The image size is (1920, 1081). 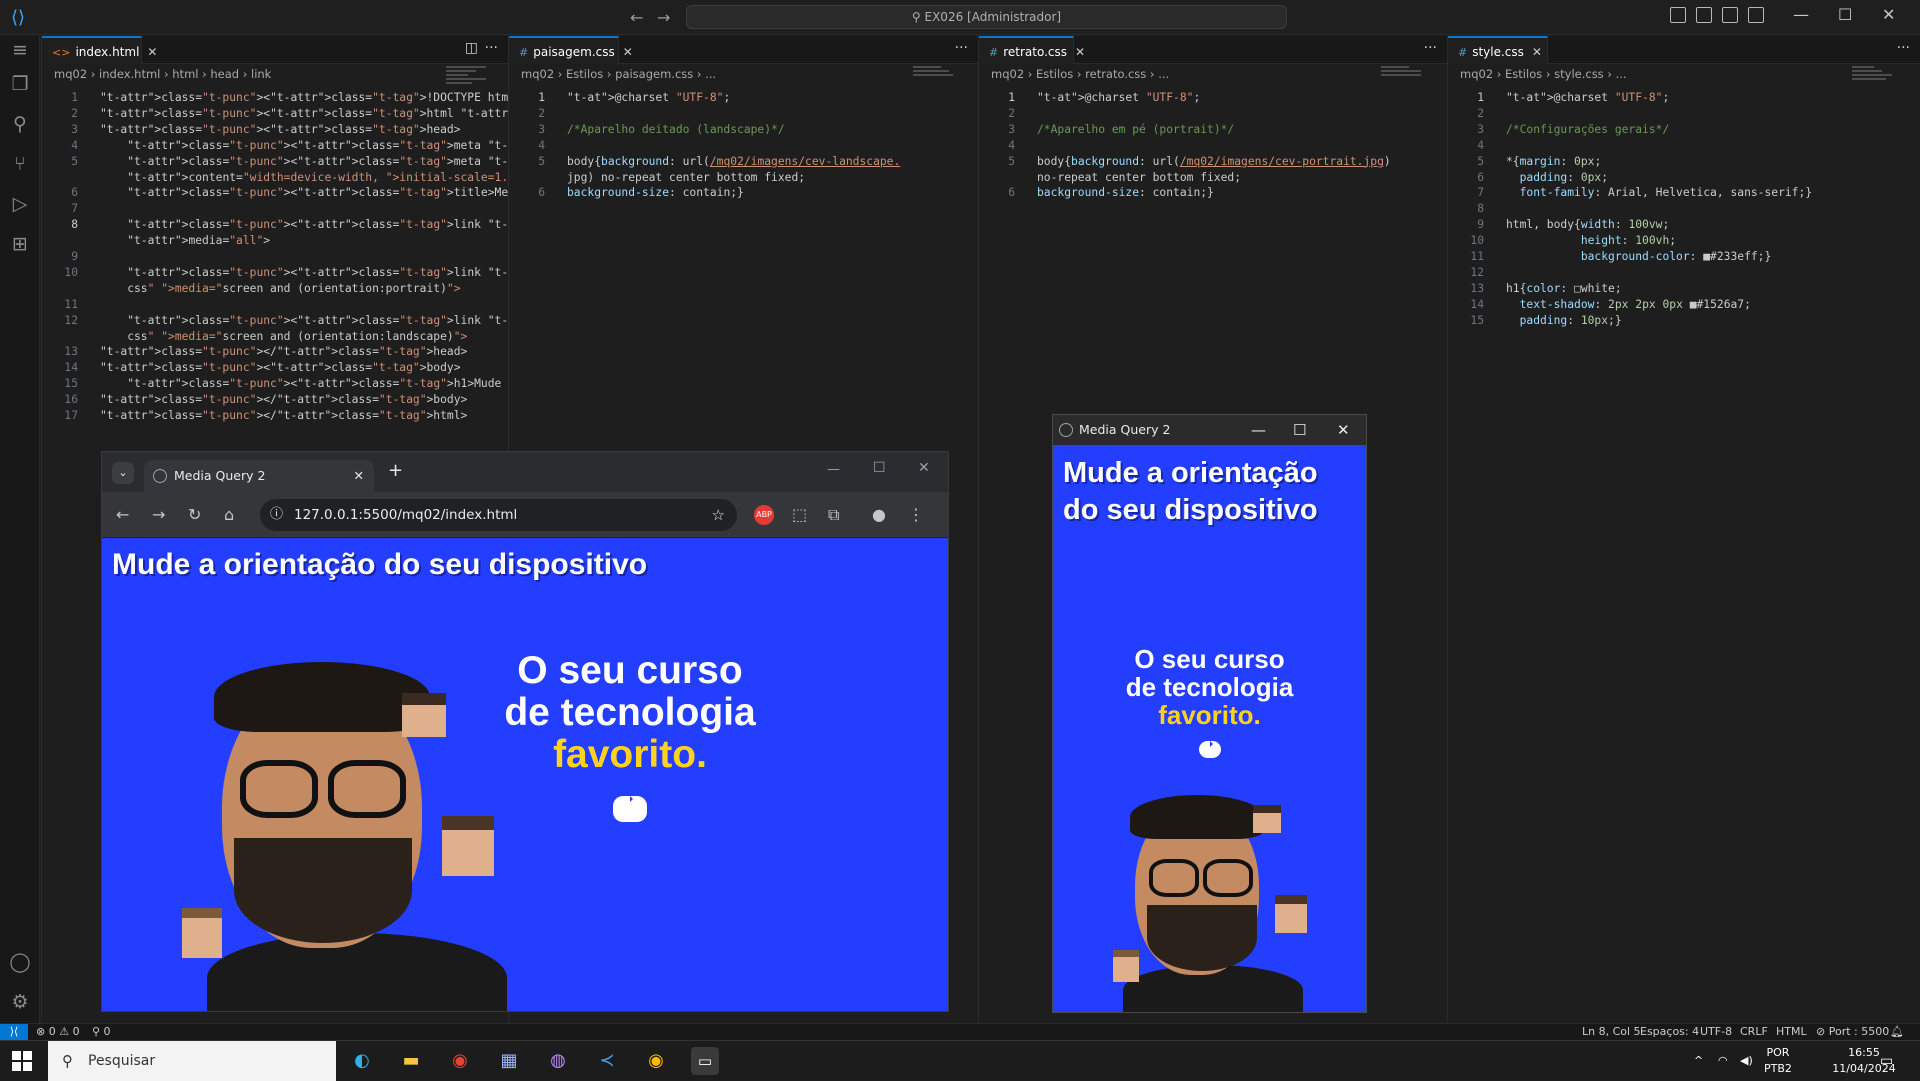 I want to click on toggle-sidebar-icon, so click(x=1678, y=15).